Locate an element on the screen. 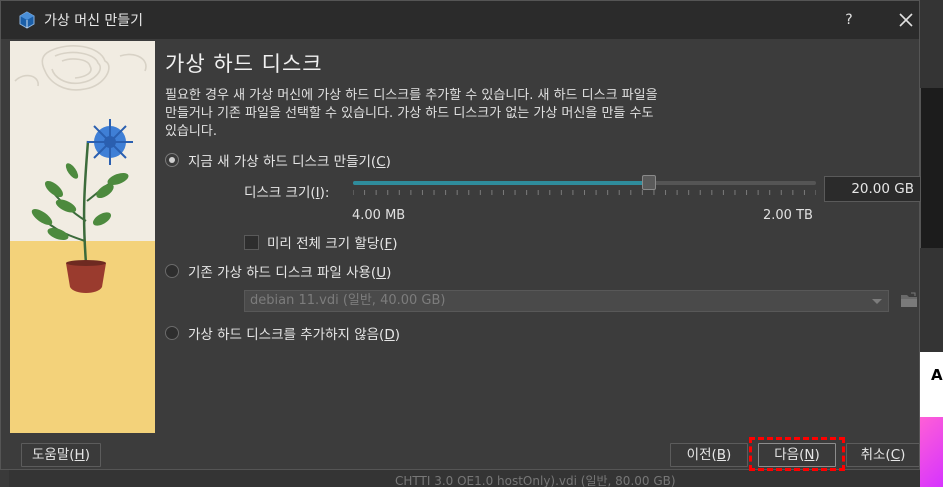 Image resolution: width=943 pixels, height=487 pixels. description-line-3: 있습니다. is located at coordinates (191, 131).